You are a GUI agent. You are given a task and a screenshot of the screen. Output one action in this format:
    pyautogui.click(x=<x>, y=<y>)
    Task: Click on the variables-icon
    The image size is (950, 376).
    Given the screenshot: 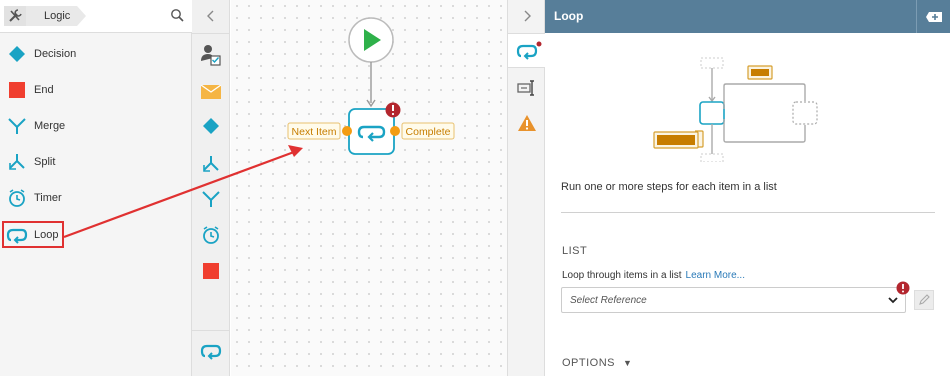 What is the action you would take?
    pyautogui.click(x=527, y=88)
    